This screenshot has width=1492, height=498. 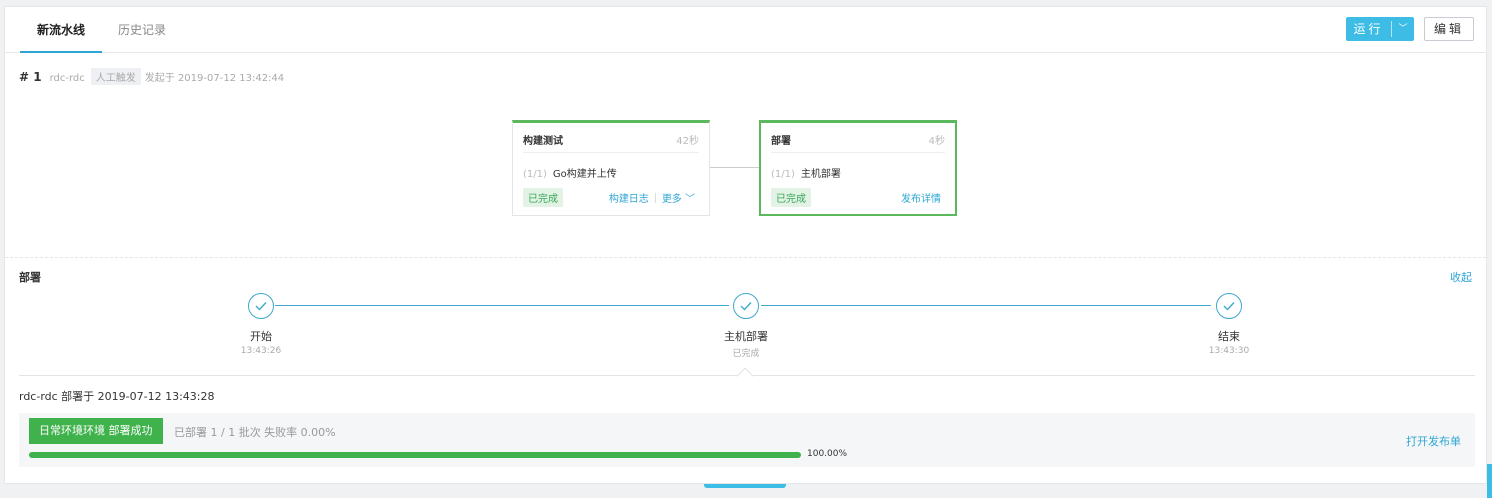 What do you see at coordinates (736, 167) in the screenshot?
I see `stage-connector` at bounding box center [736, 167].